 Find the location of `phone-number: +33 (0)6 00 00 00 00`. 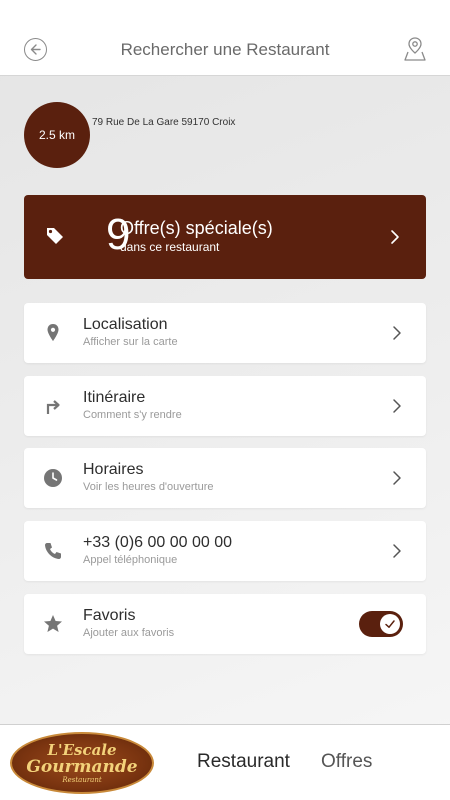

phone-number: +33 (0)6 00 00 00 00 is located at coordinates (158, 542).